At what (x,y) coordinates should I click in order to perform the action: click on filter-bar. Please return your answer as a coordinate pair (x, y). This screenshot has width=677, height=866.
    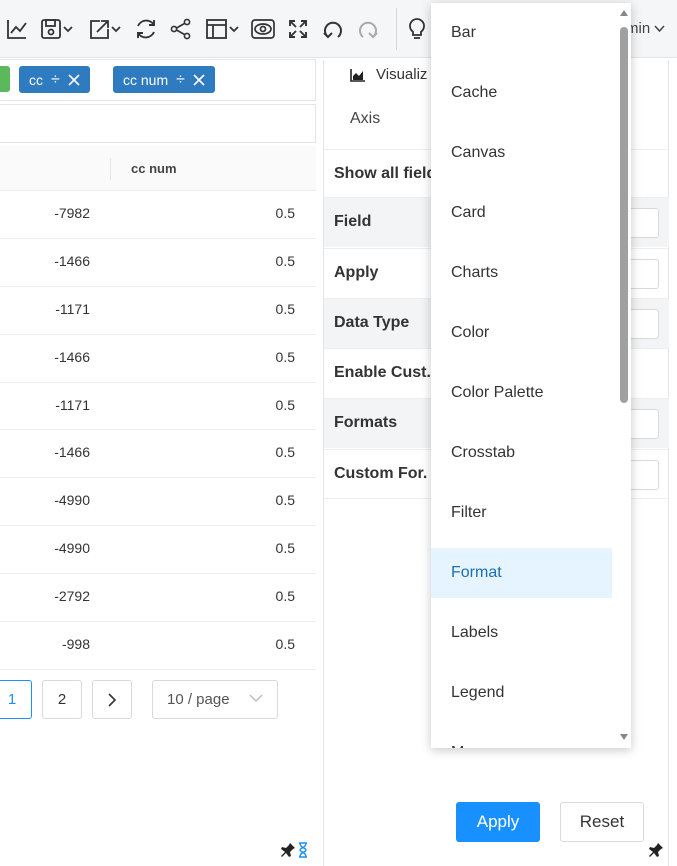
    Looking at the image, I should click on (158, 123).